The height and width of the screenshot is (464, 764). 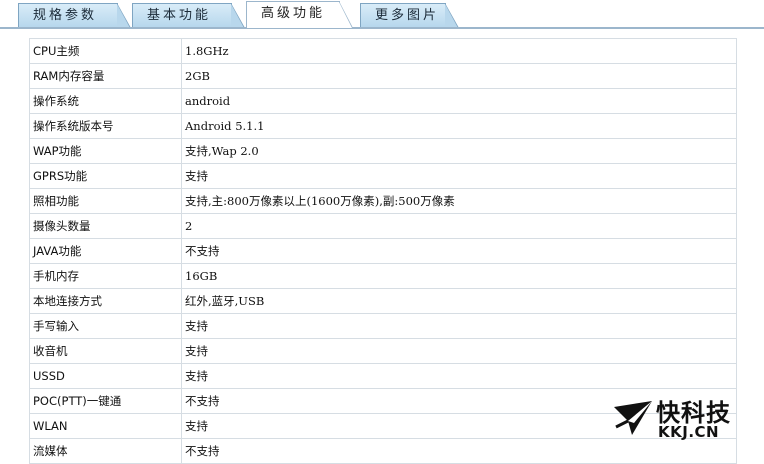 What do you see at coordinates (689, 432) in the screenshot?
I see `watermark-url: KKJ.CN` at bounding box center [689, 432].